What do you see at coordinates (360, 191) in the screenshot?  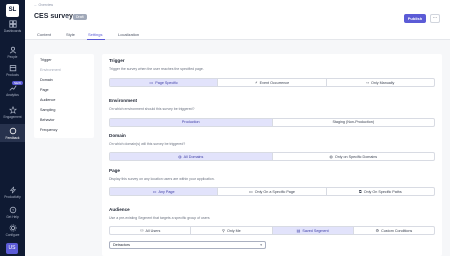 I see `paths-icon: ⧉` at bounding box center [360, 191].